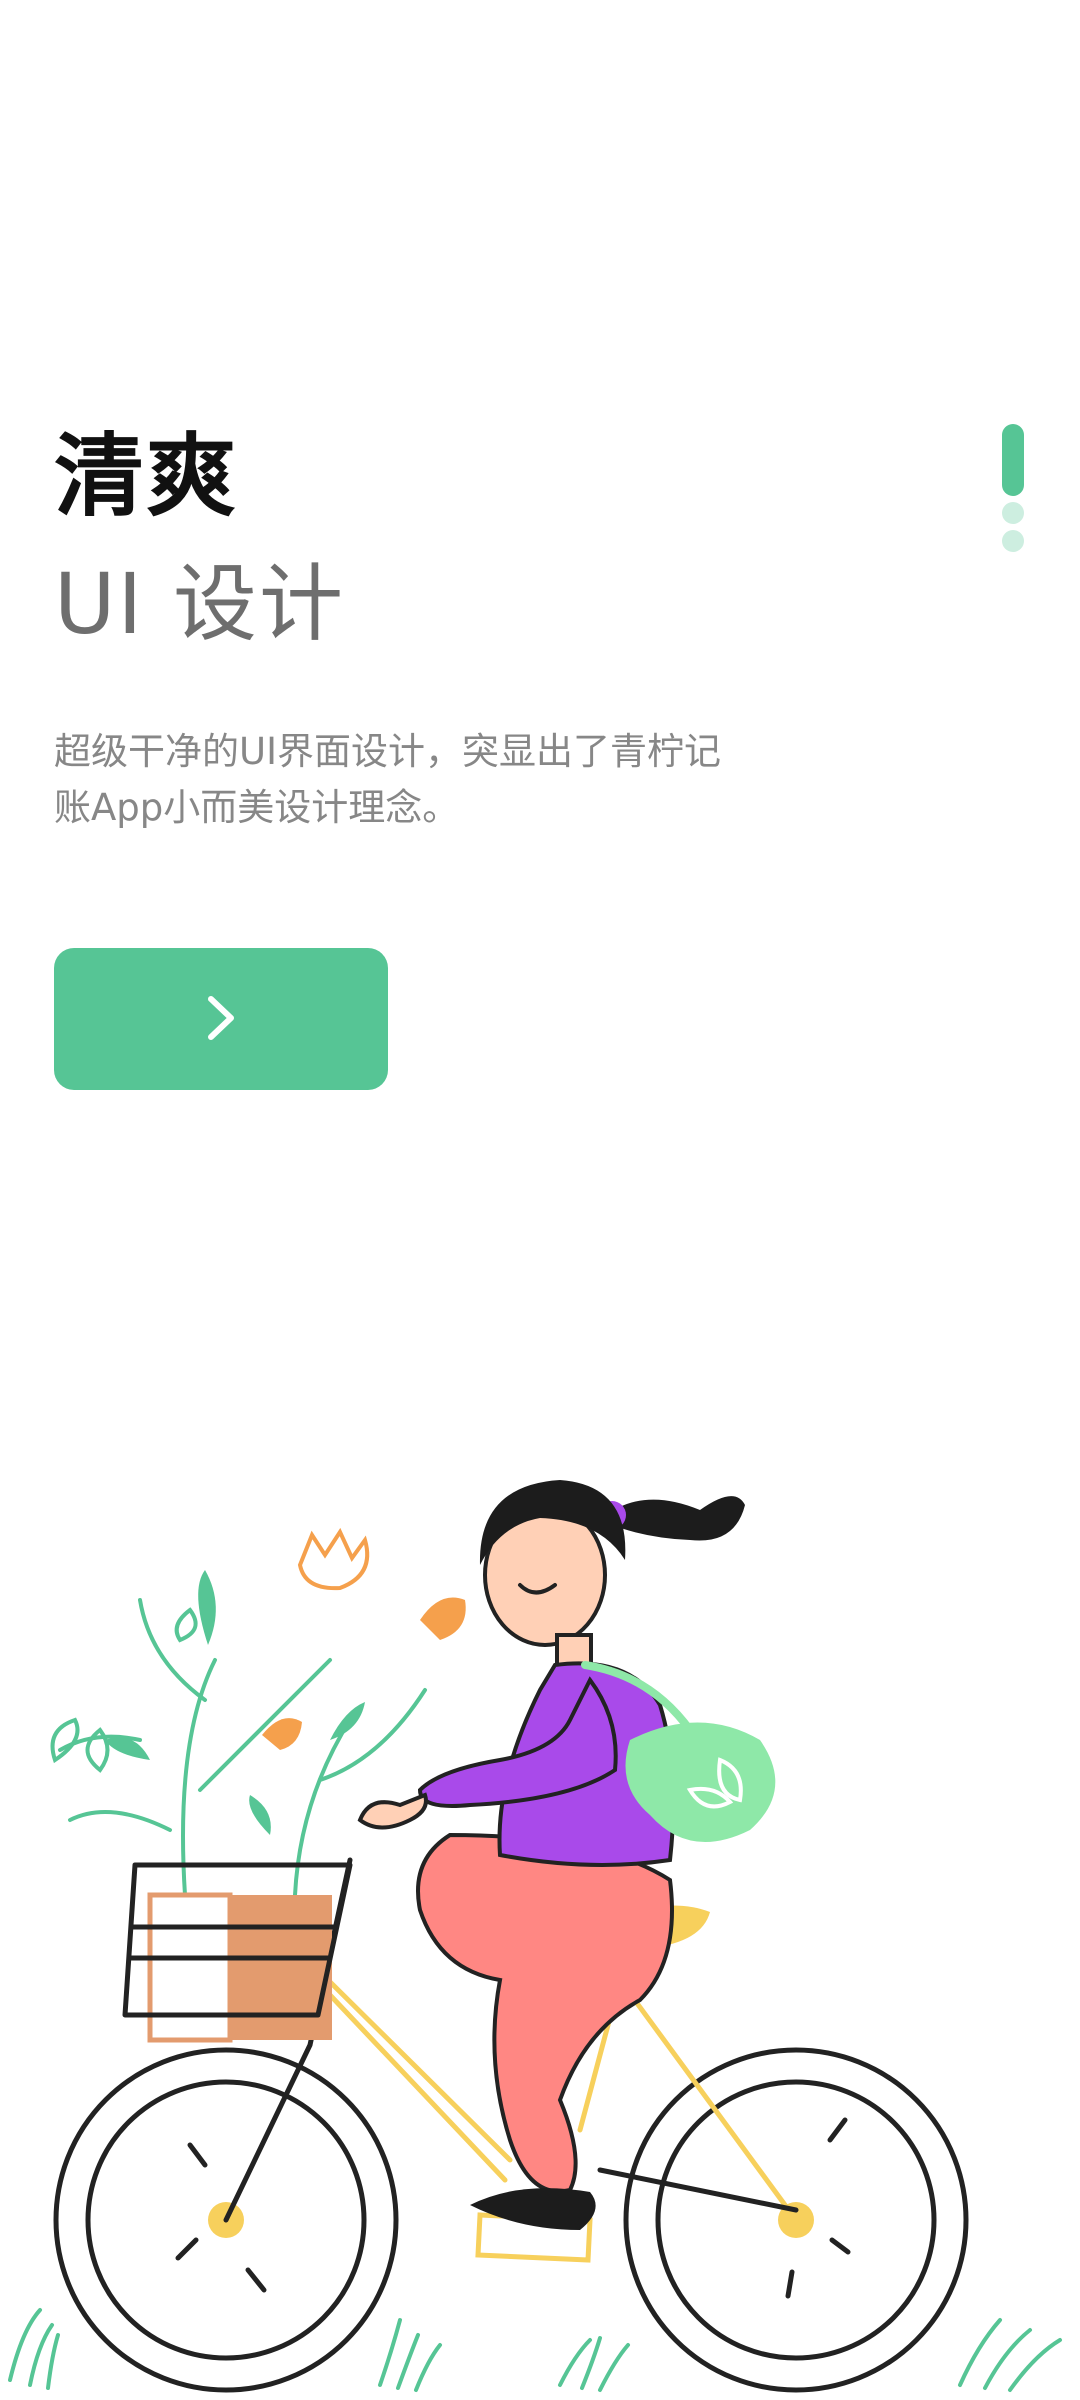 This screenshot has width=1080, height=2400. What do you see at coordinates (533, 2209) in the screenshot?
I see `shoe` at bounding box center [533, 2209].